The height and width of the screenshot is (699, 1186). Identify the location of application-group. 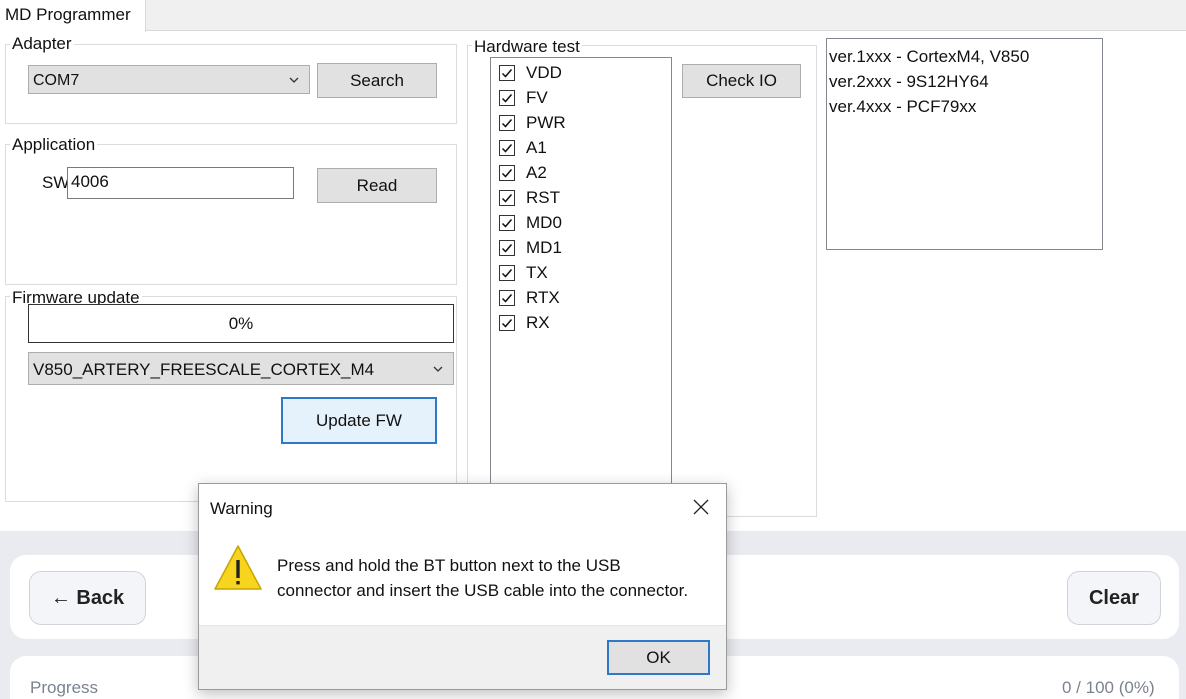
(231, 214).